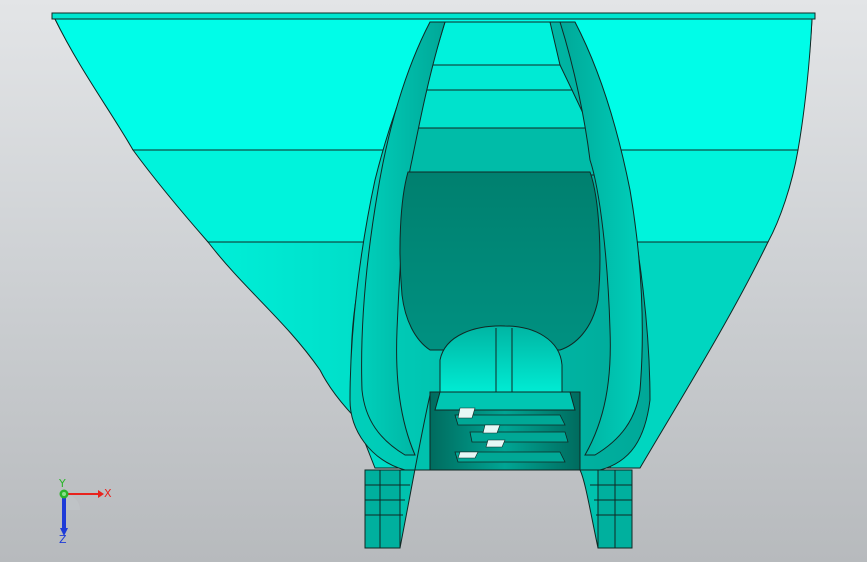 This screenshot has height=562, width=867. What do you see at coordinates (500, 261) in the screenshot?
I see `cavity` at bounding box center [500, 261].